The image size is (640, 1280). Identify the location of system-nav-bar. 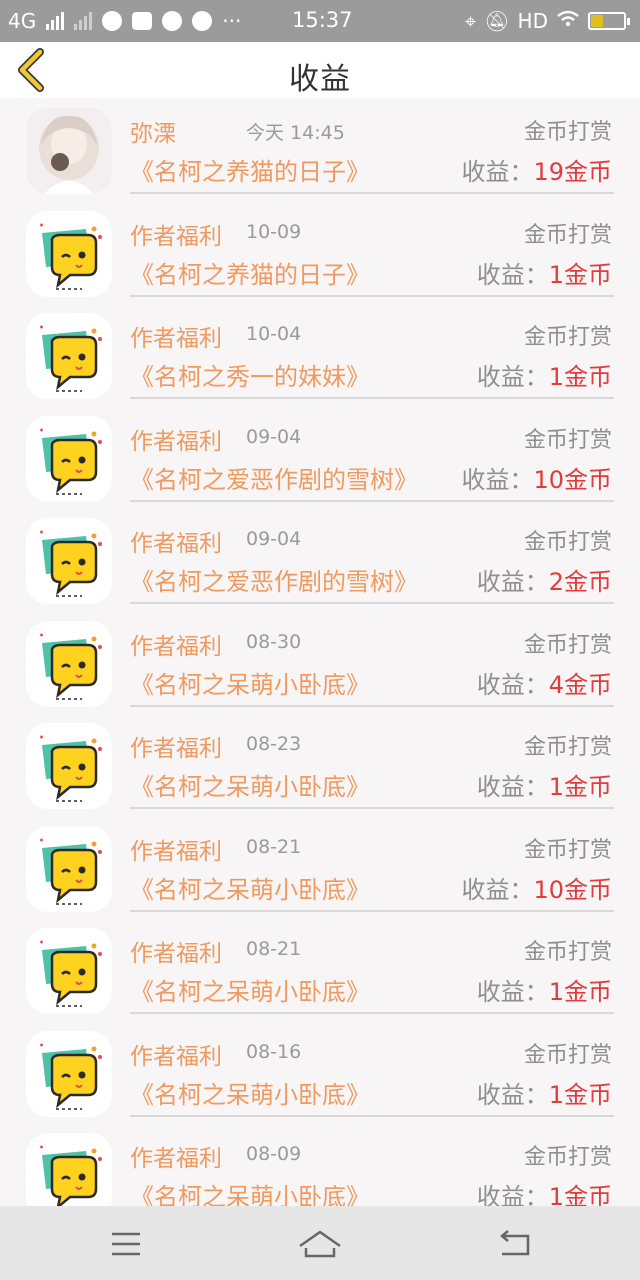
(320, 1243).